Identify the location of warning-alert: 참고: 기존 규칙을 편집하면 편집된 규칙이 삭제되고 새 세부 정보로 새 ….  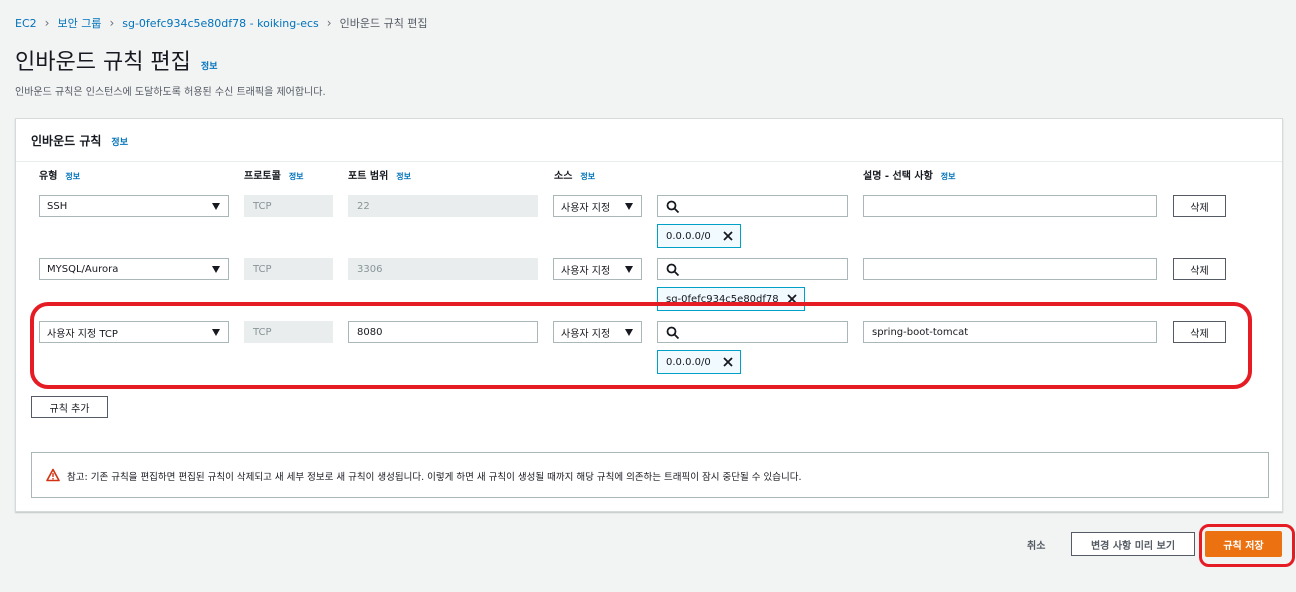
(650, 475).